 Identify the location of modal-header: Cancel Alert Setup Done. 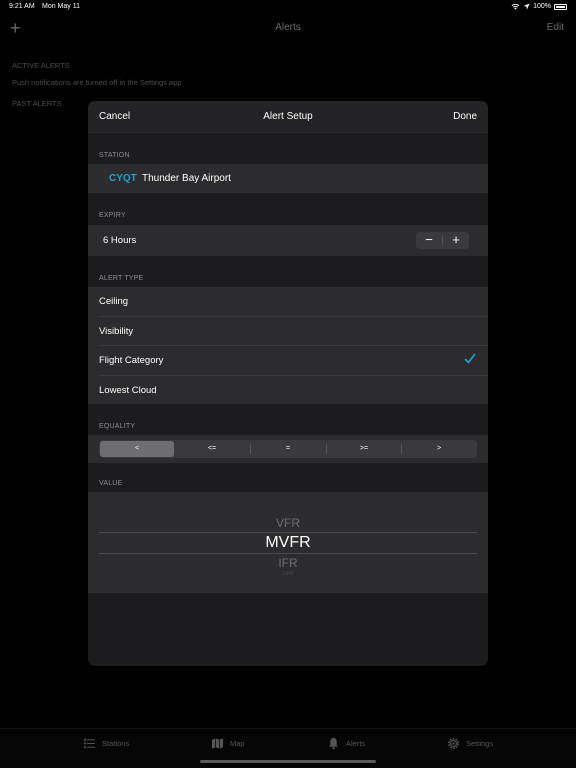
(288, 117).